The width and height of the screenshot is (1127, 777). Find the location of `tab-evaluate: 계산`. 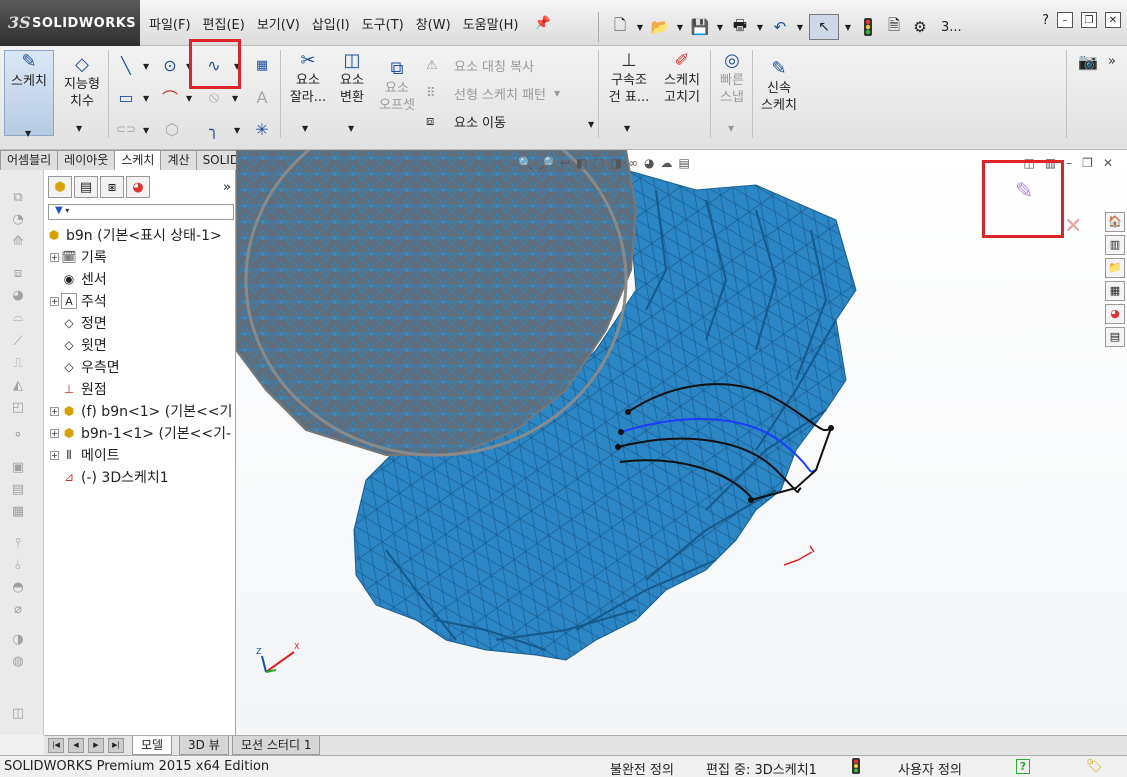

tab-evaluate: 계산 is located at coordinates (178, 160).